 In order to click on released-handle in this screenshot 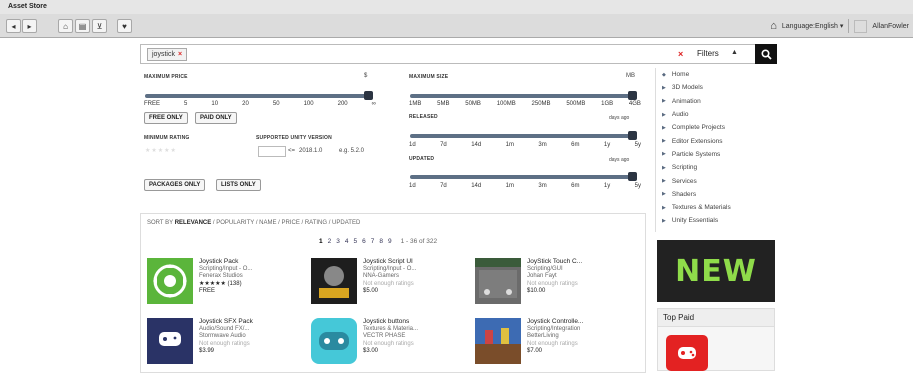, I will do `click(632, 135)`.